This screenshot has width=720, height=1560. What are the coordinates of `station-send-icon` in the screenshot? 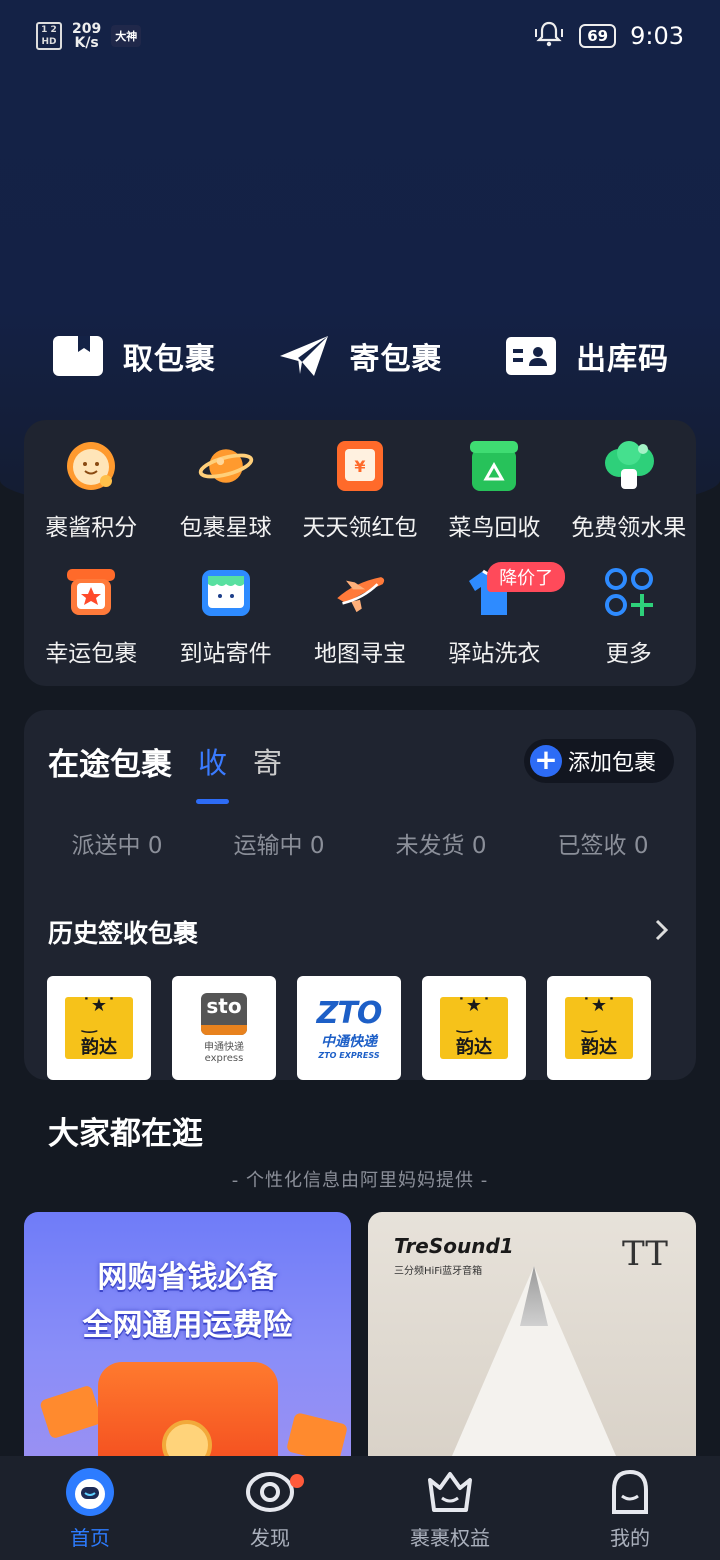 It's located at (226, 592).